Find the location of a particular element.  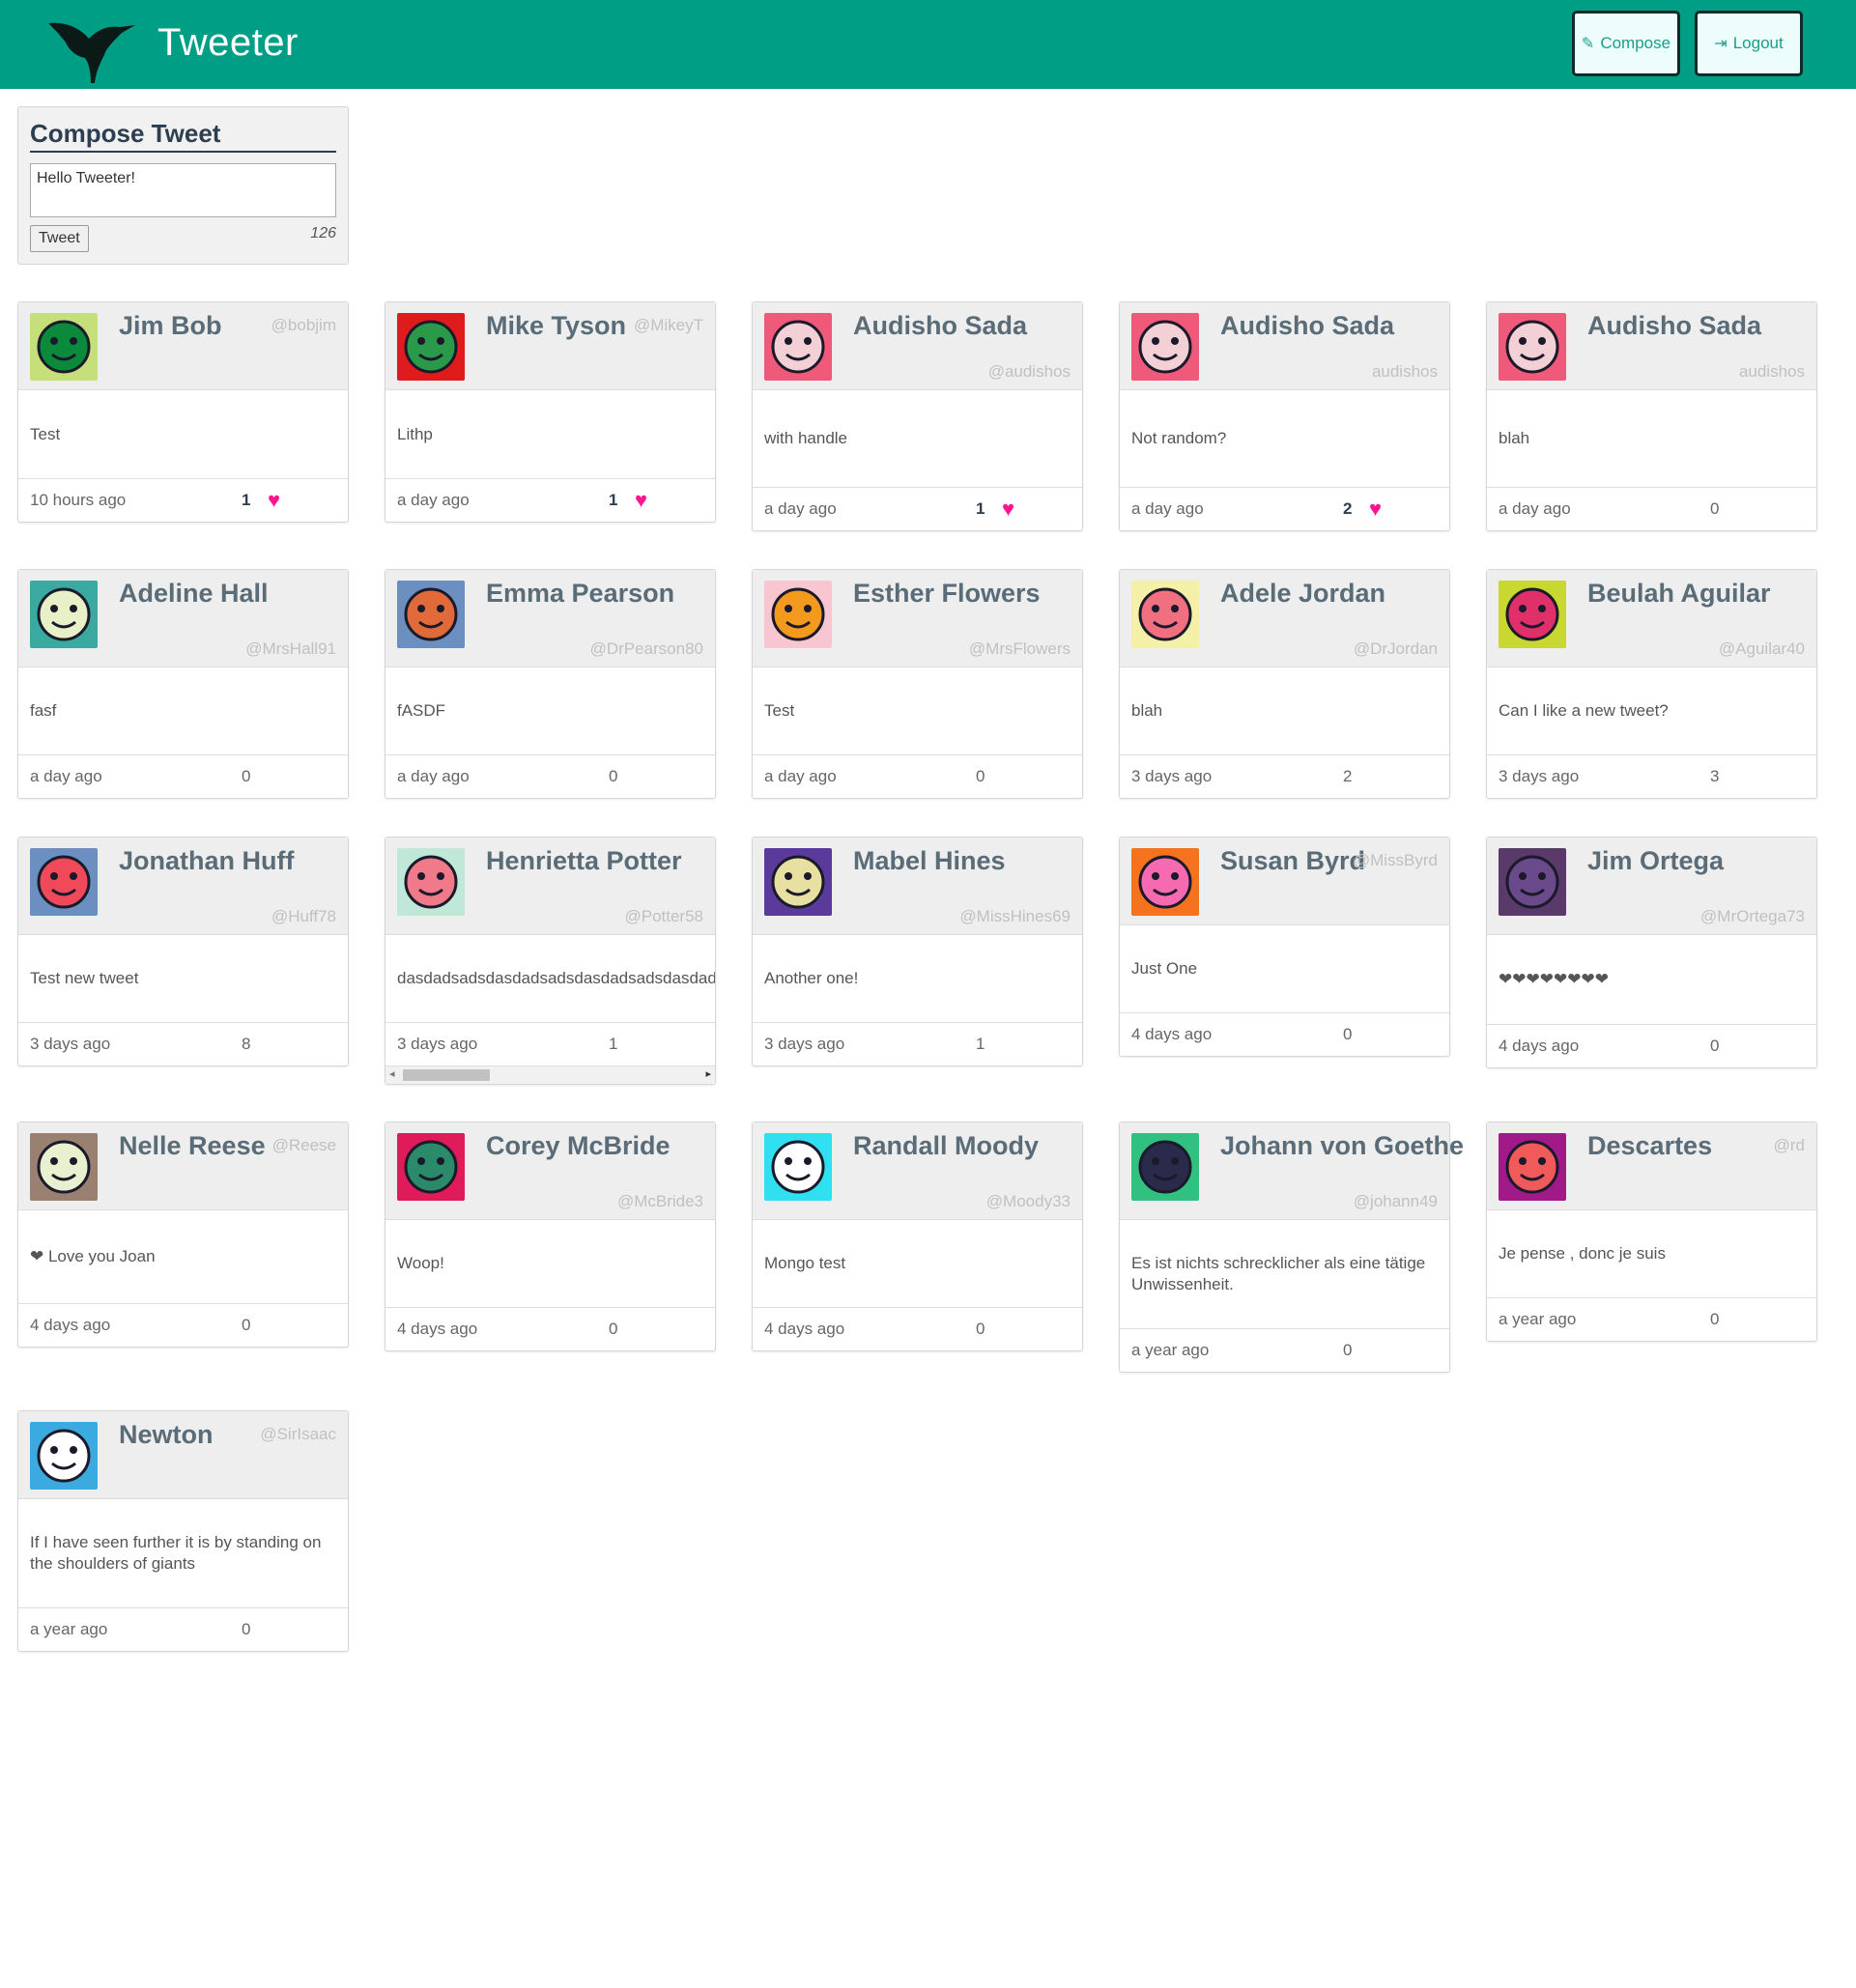

tweet-footer: a day ago 0 is located at coordinates (1651, 509).